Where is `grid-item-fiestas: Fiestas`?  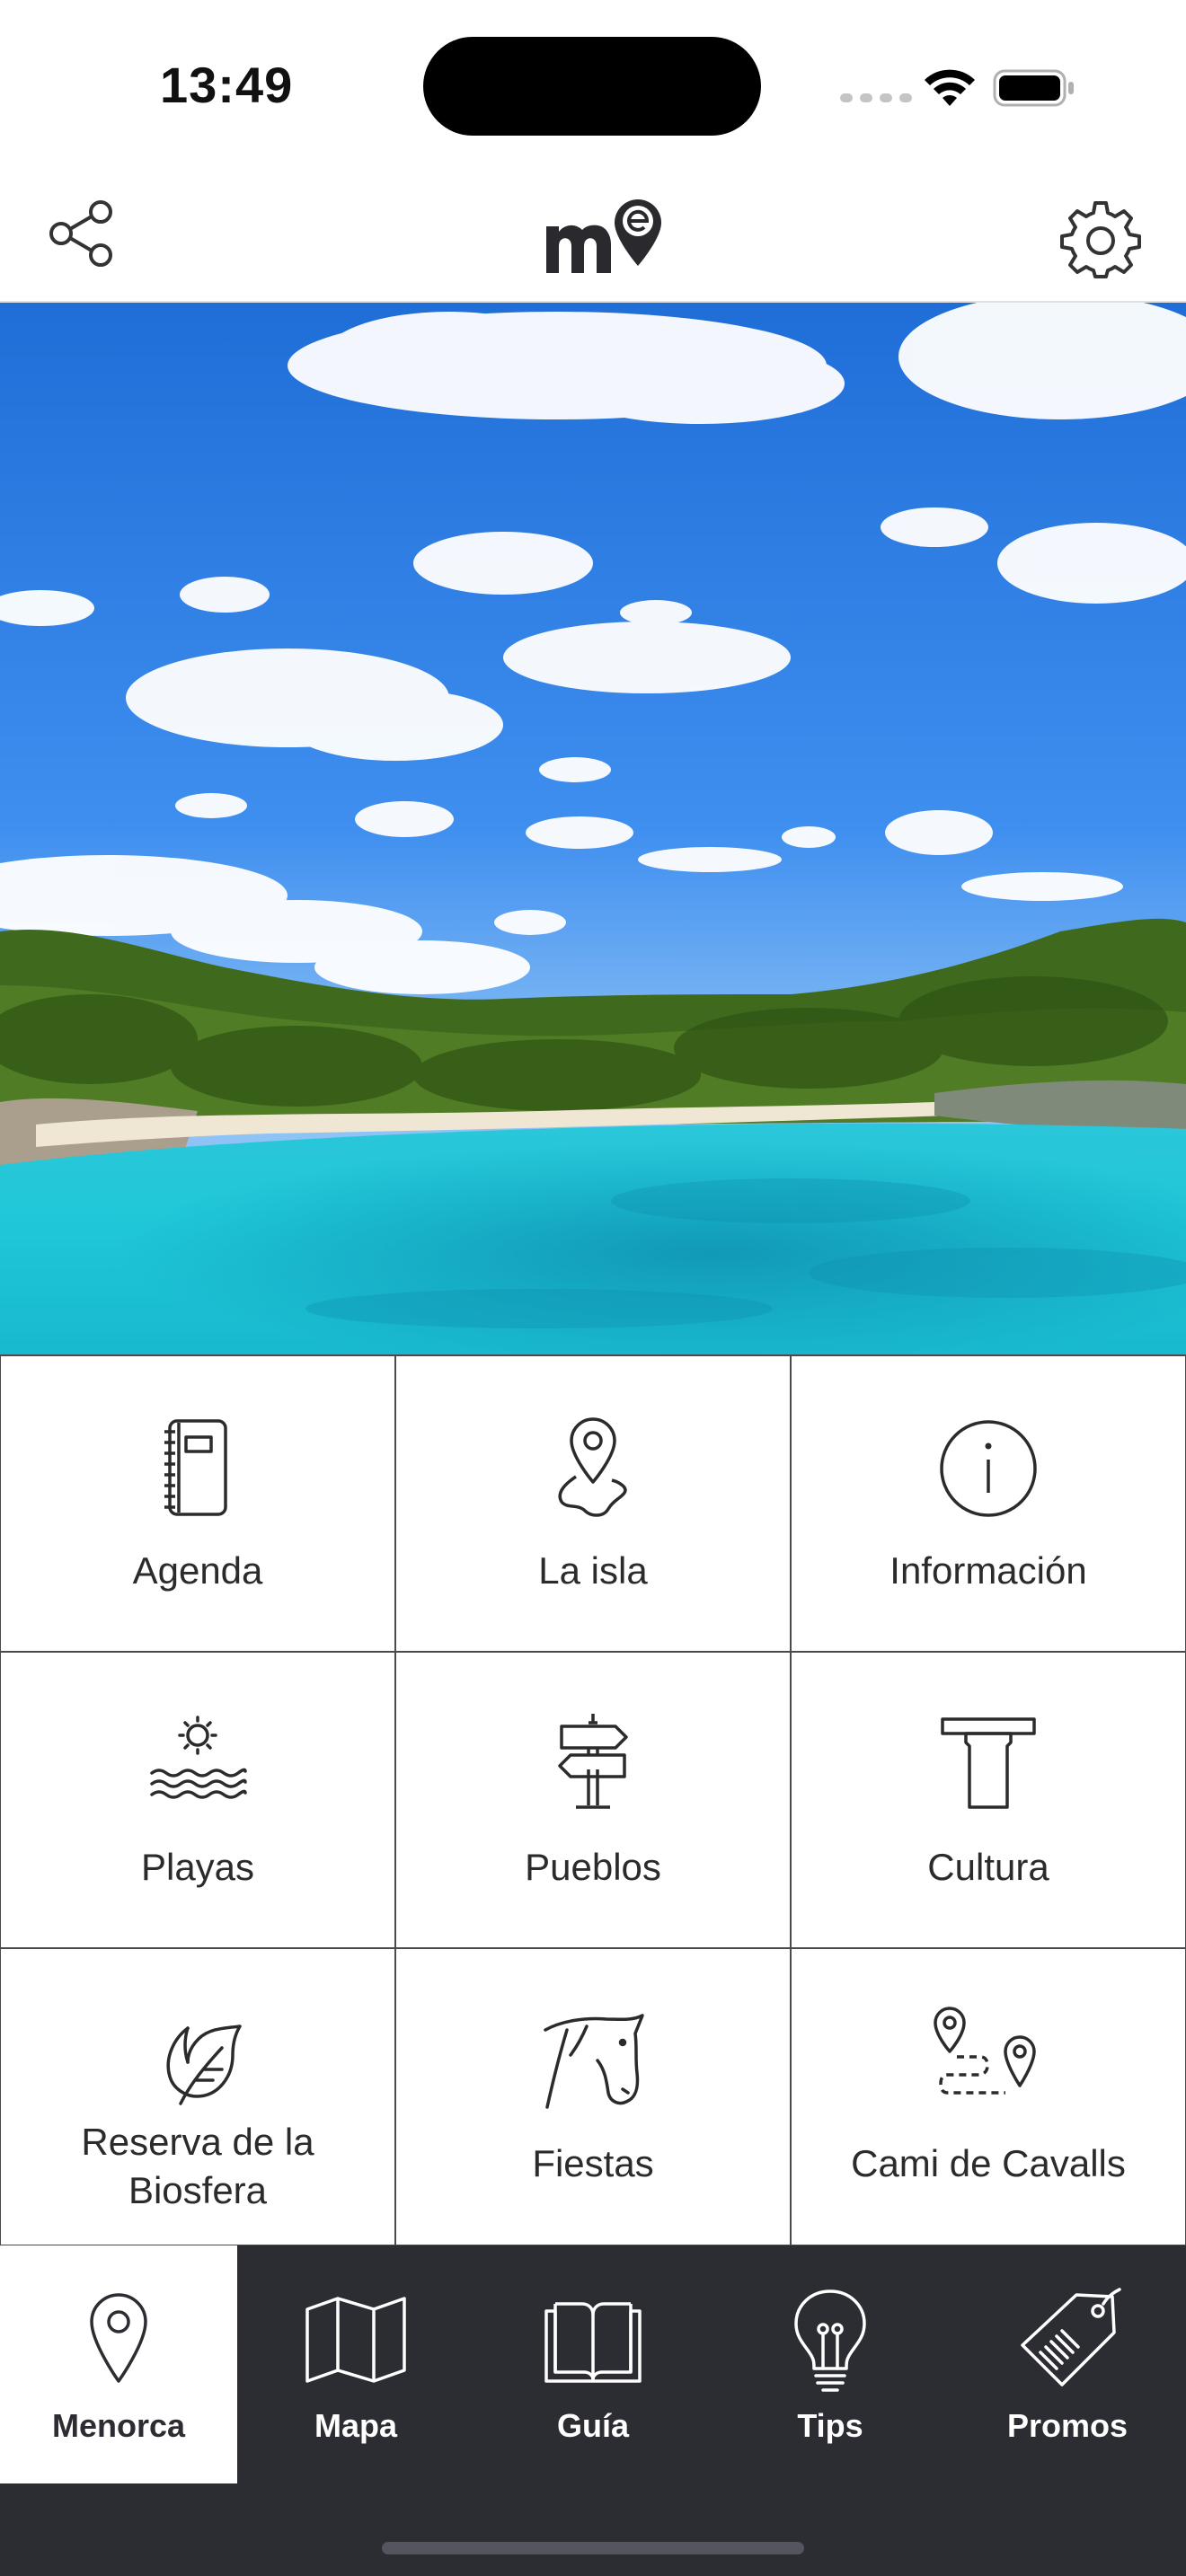 grid-item-fiestas: Fiestas is located at coordinates (593, 2096).